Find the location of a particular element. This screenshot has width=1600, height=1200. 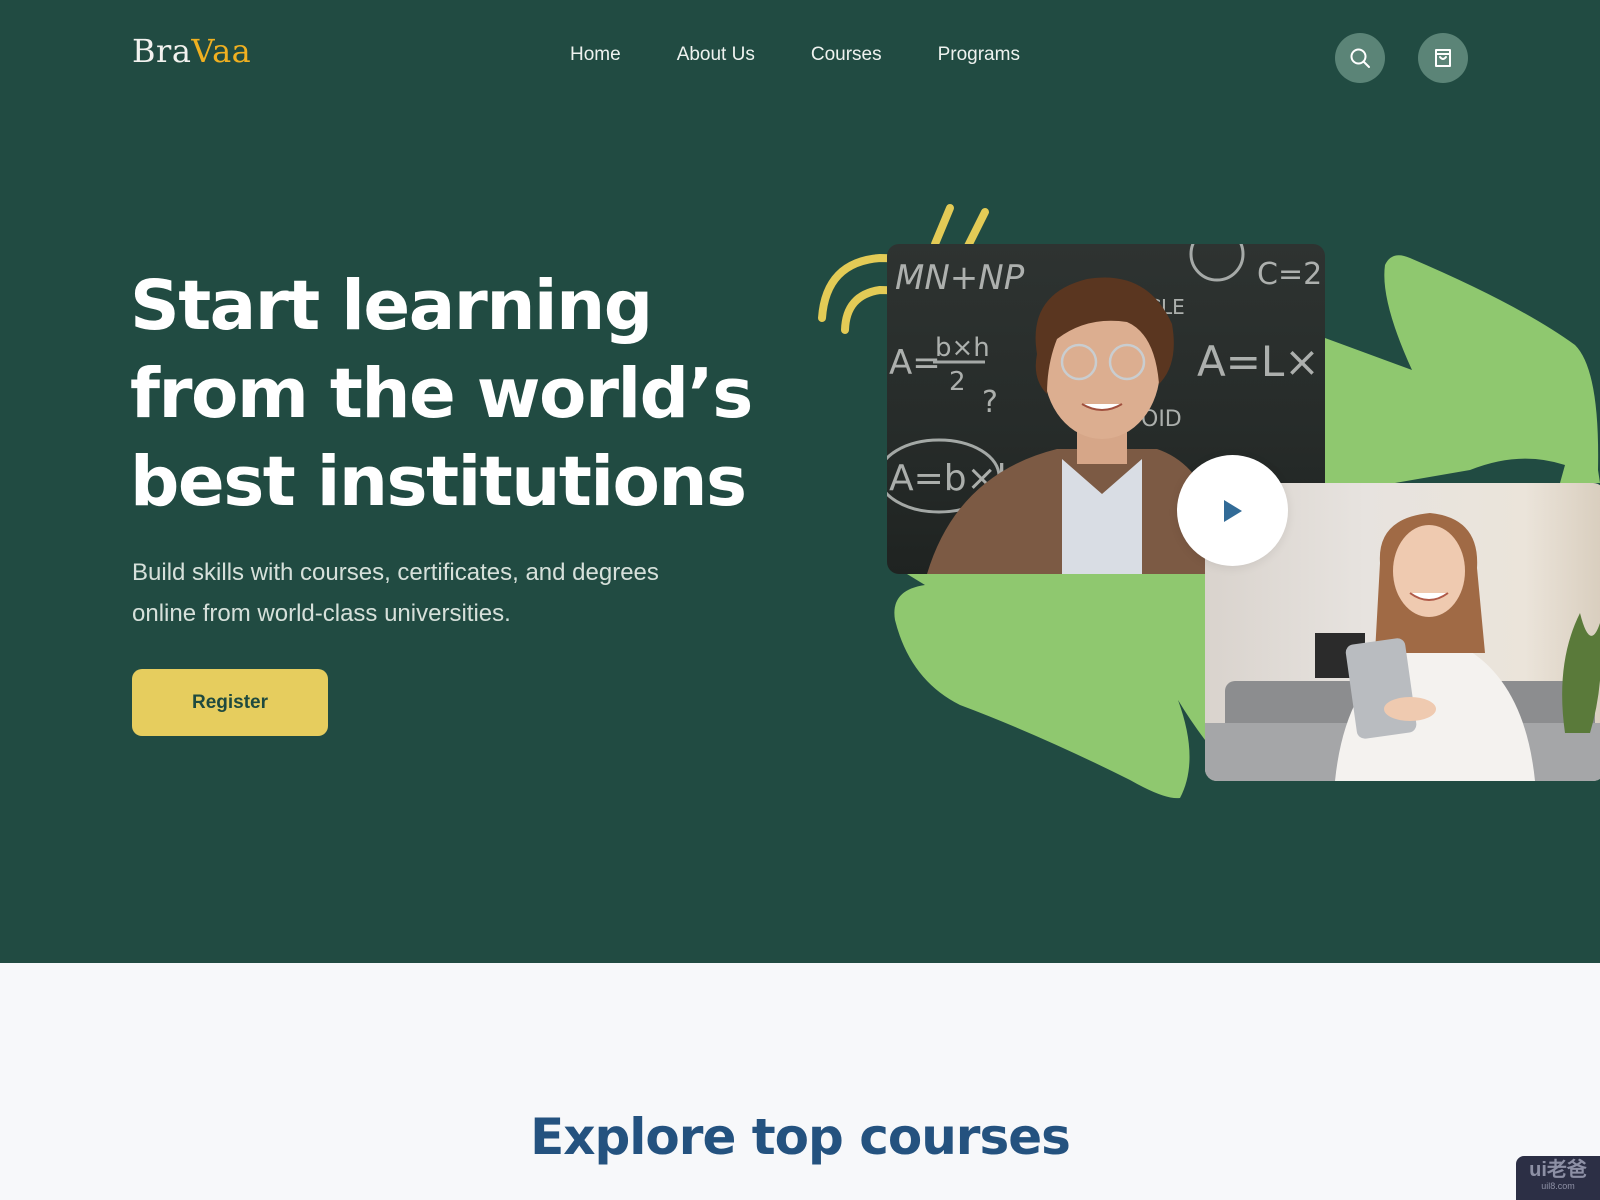

play-video-button is located at coordinates (1232, 510).